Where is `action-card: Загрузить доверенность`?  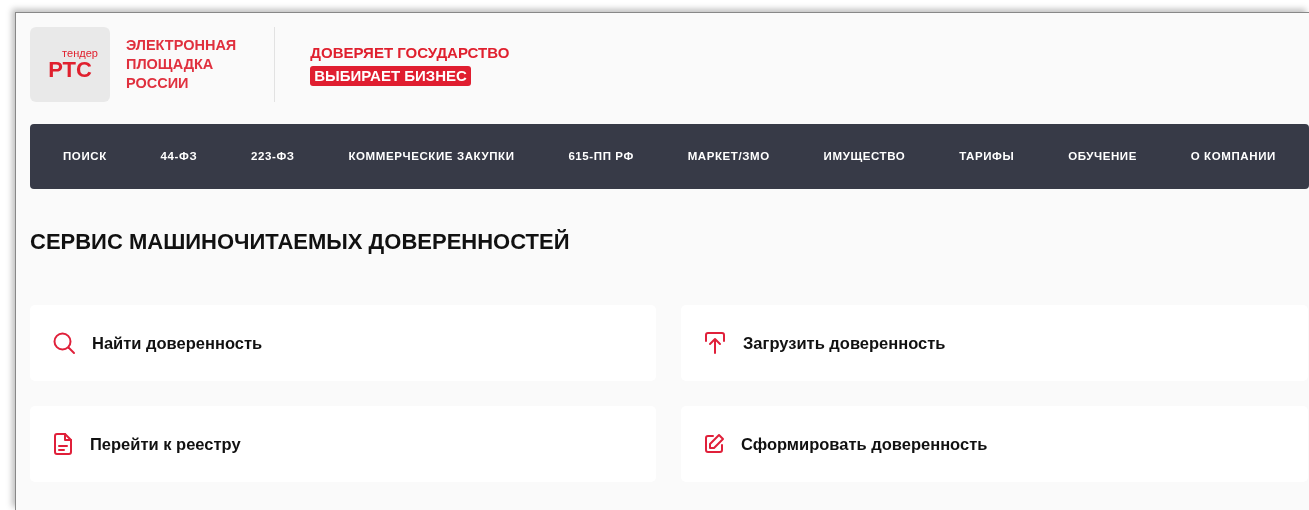
action-card: Загрузить доверенность is located at coordinates (994, 343).